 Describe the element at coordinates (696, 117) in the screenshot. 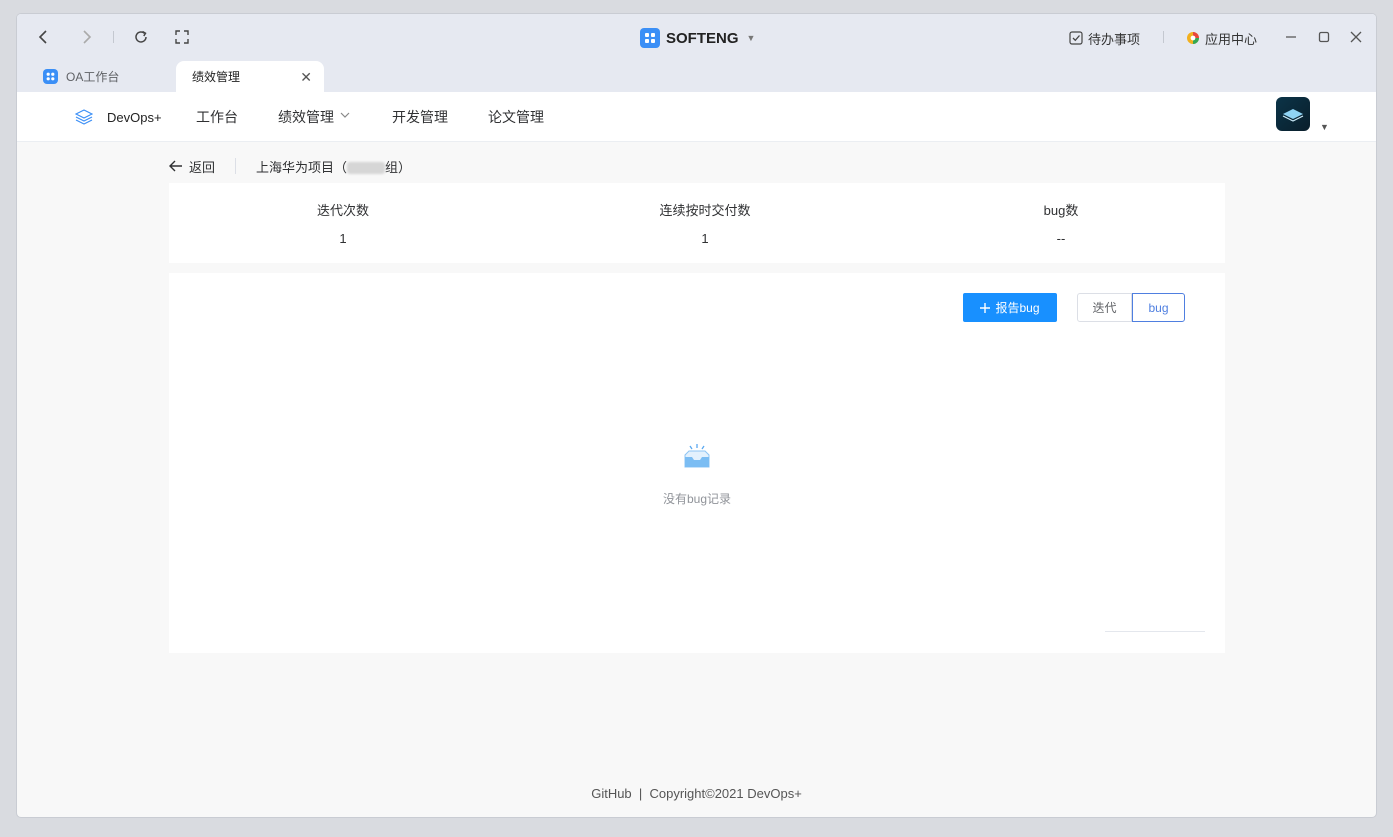

I see `top-navbar: DevOps+ 工作台 绩效管理 开发管理 论文管理 ▼` at that location.